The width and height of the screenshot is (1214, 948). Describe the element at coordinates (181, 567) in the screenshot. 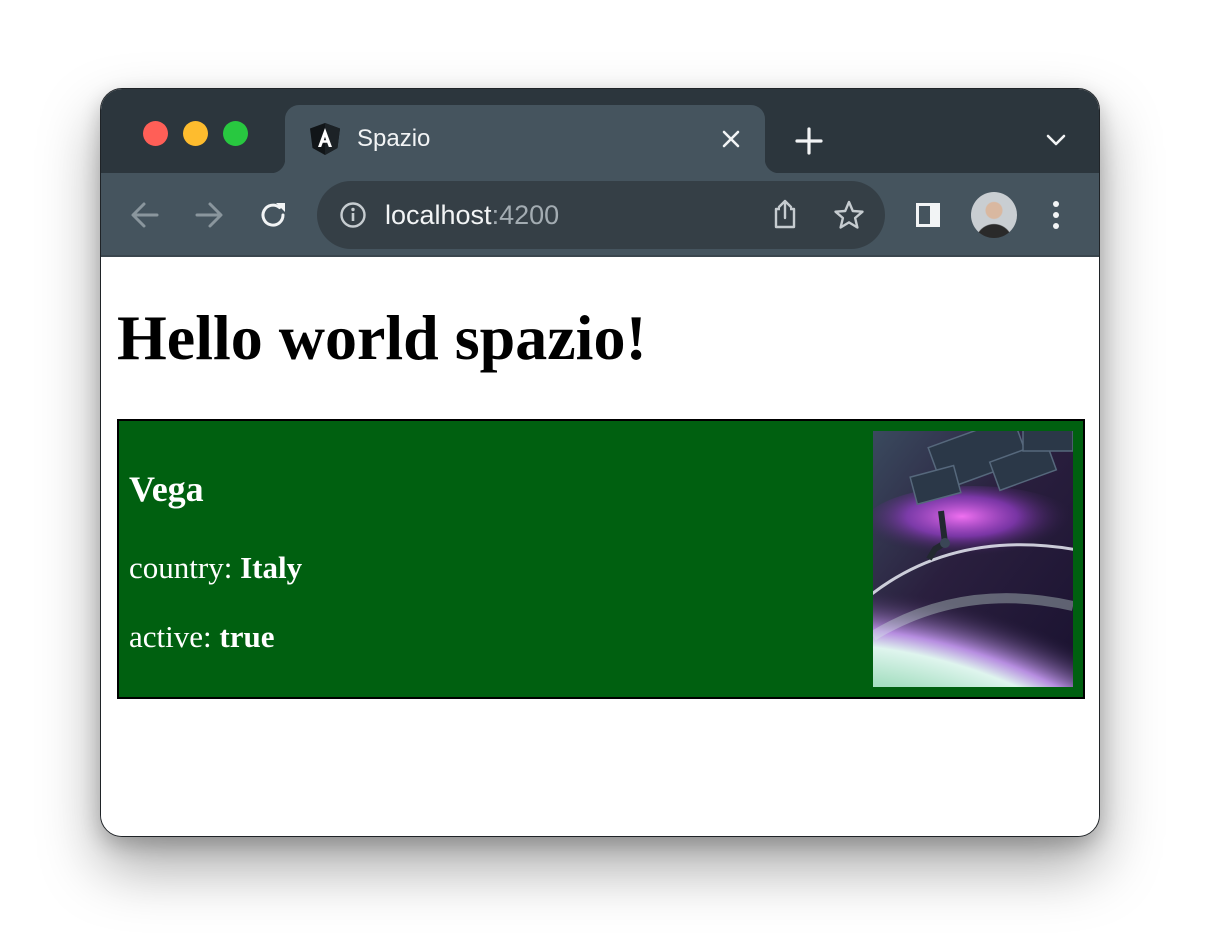

I see `country-label: country:` at that location.